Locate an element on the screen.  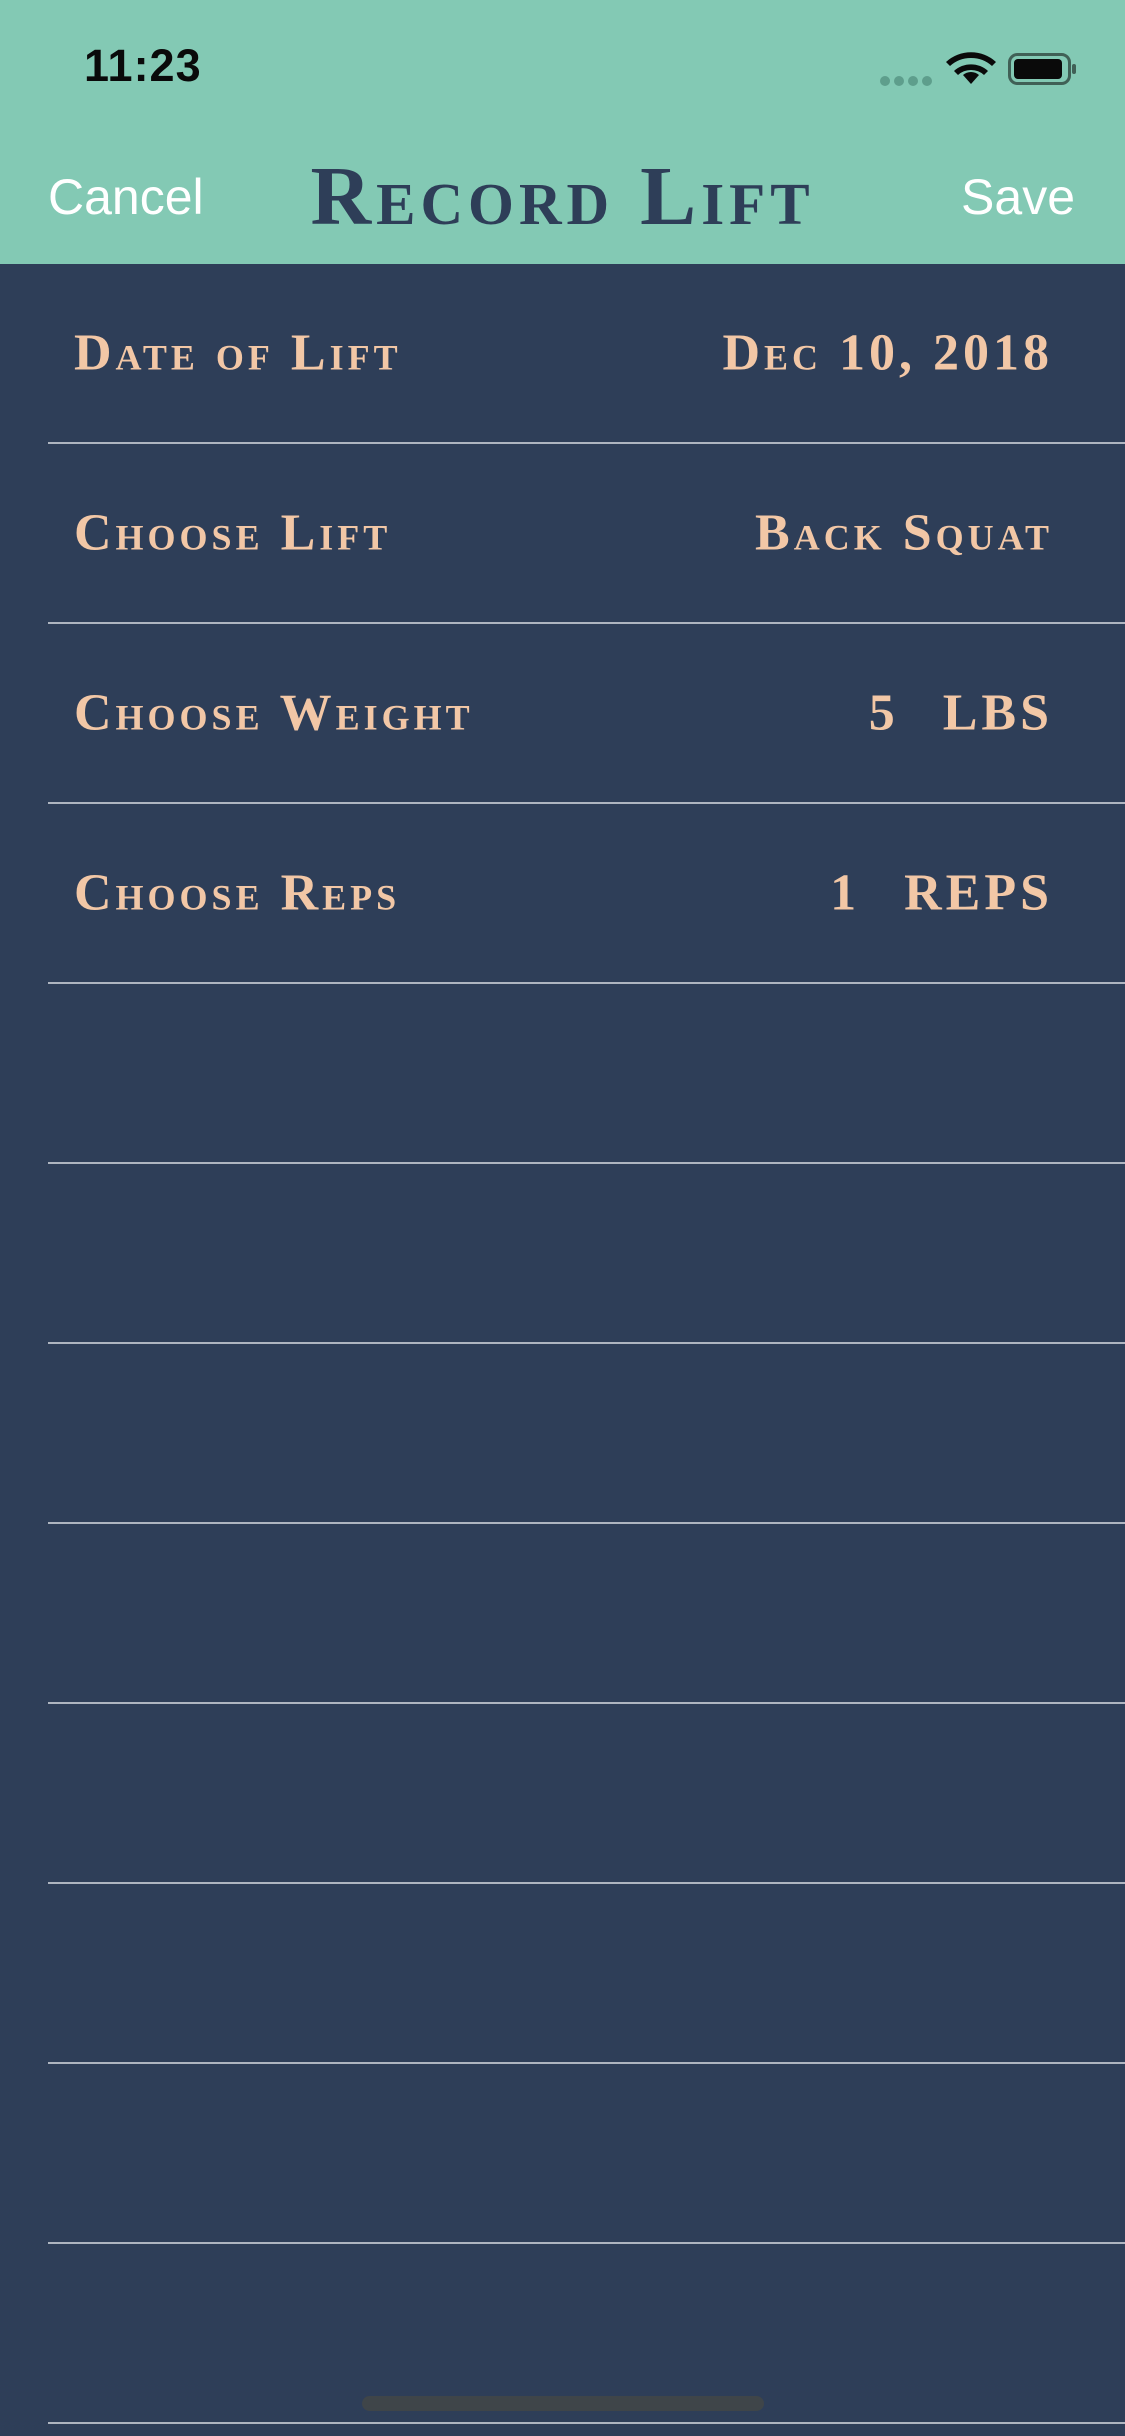
row-label: Choose Lift is located at coordinates (233, 533).